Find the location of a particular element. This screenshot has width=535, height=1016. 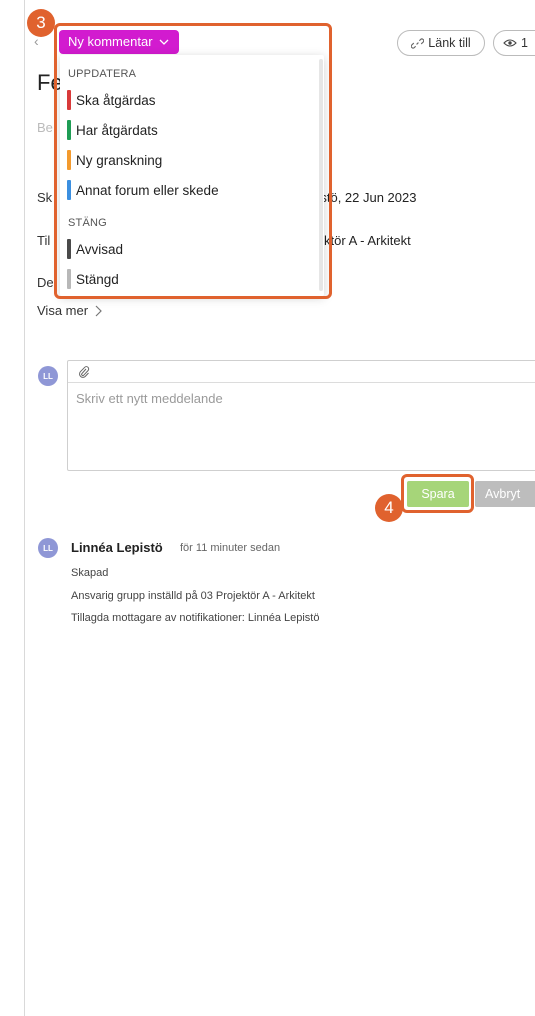

link-icon is located at coordinates (418, 43).